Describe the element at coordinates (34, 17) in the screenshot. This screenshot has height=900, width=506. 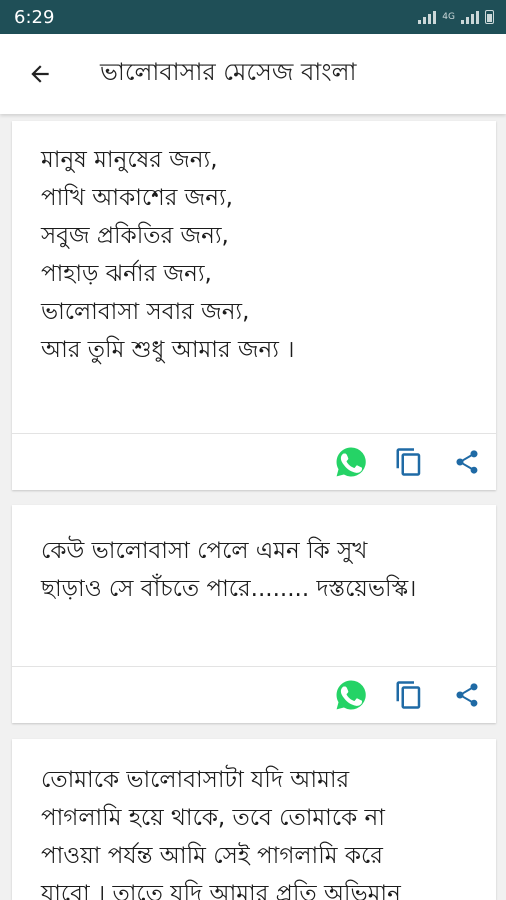
I see `status-time: 6:29` at that location.